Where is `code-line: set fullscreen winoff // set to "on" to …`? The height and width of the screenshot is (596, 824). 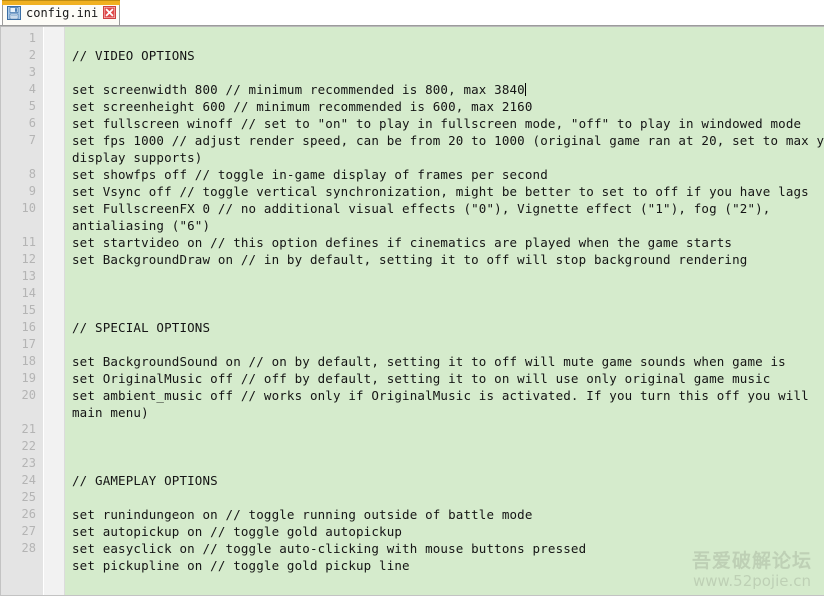
code-line: set fullscreen winoff // set to "on" to … is located at coordinates (444, 123).